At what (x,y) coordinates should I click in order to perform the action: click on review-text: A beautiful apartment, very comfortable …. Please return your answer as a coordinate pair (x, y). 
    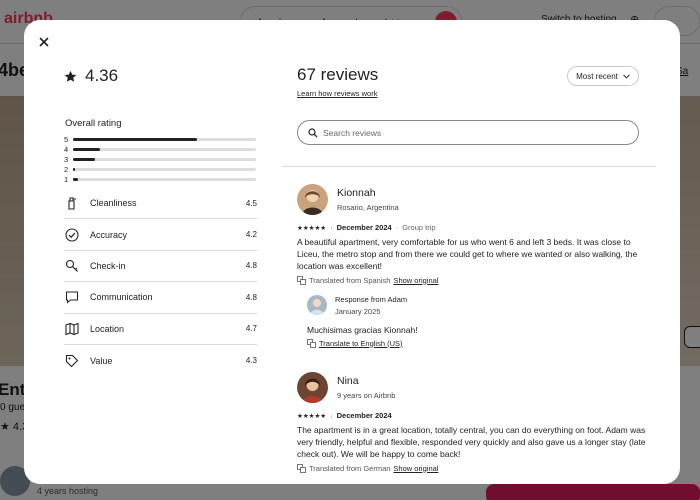
    Looking at the image, I should click on (467, 254).